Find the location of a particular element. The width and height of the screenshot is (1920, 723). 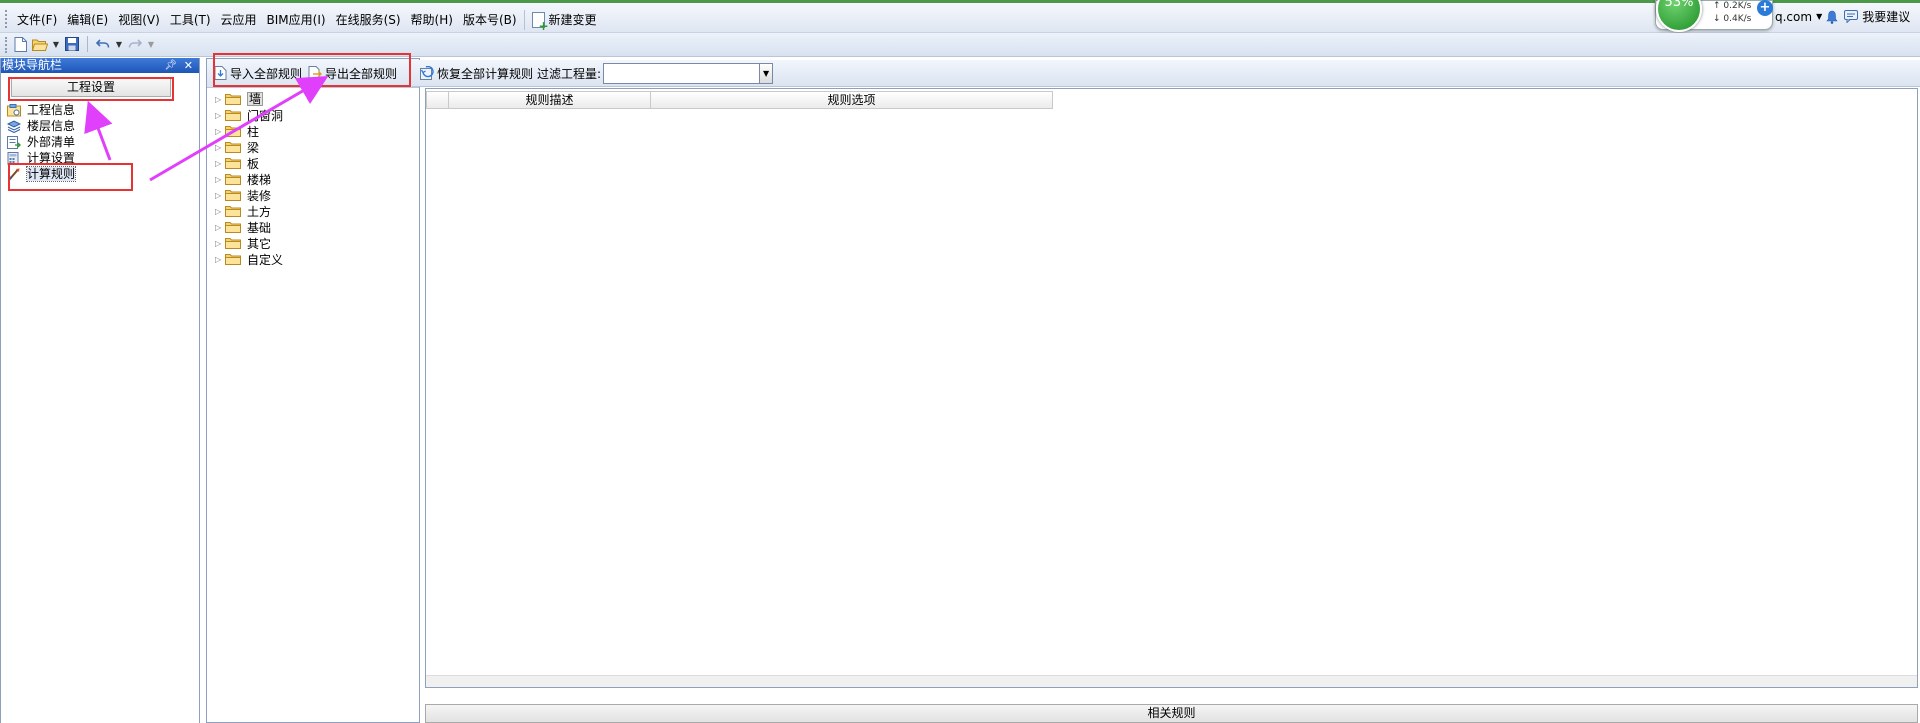

horizontal-scrollbar is located at coordinates (1171, 681).